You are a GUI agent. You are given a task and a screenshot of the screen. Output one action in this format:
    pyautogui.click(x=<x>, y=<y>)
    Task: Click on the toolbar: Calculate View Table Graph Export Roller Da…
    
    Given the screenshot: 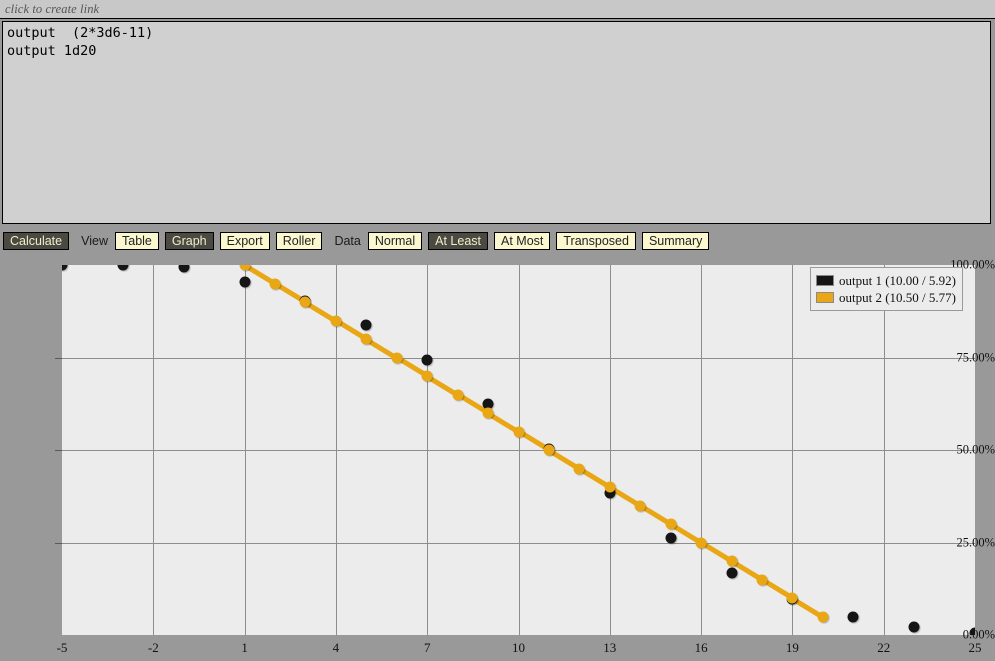 What is the action you would take?
    pyautogui.click(x=497, y=241)
    